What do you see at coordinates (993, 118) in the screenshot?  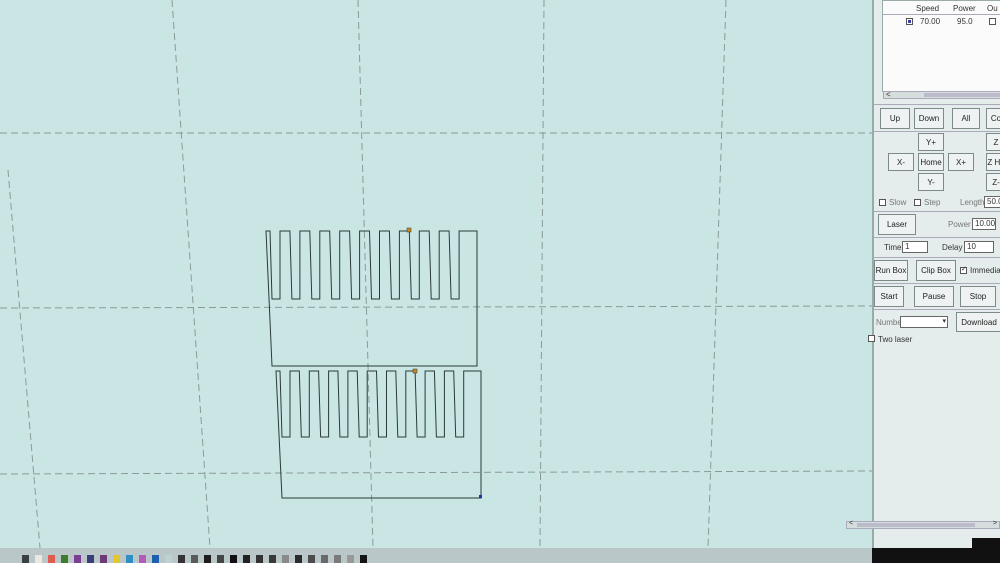 I see `co-button: Co` at bounding box center [993, 118].